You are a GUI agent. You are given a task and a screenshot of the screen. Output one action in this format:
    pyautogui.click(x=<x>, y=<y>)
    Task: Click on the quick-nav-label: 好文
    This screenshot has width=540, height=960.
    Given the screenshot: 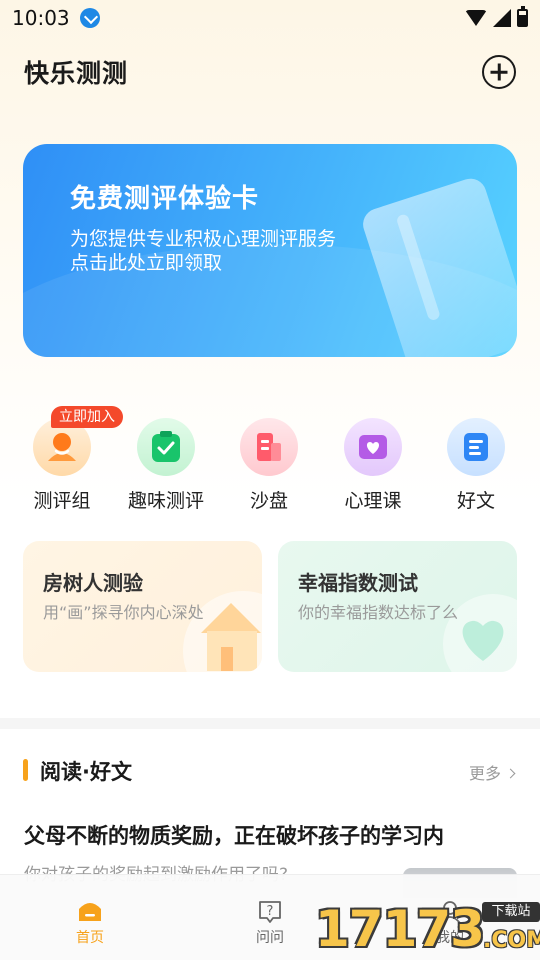 What is the action you would take?
    pyautogui.click(x=475, y=501)
    